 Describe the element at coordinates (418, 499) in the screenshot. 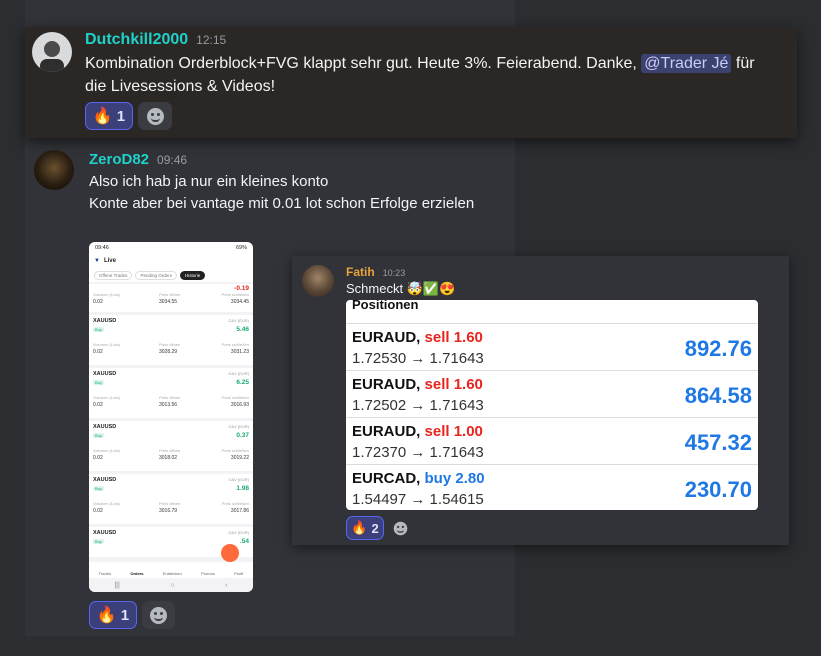

I see `position-prices: 1.54497 → 1.54615` at that location.